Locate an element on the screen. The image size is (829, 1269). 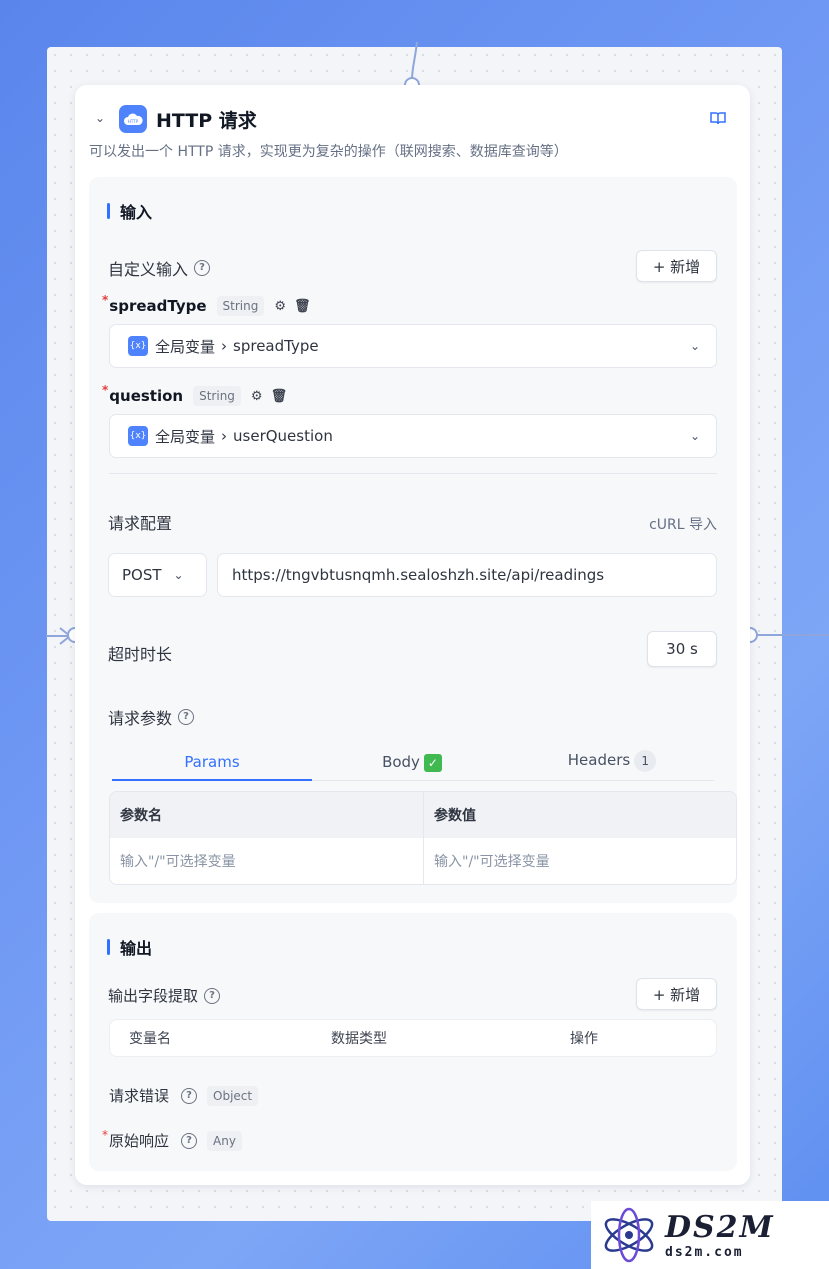
section-divider is located at coordinates (413, 473).